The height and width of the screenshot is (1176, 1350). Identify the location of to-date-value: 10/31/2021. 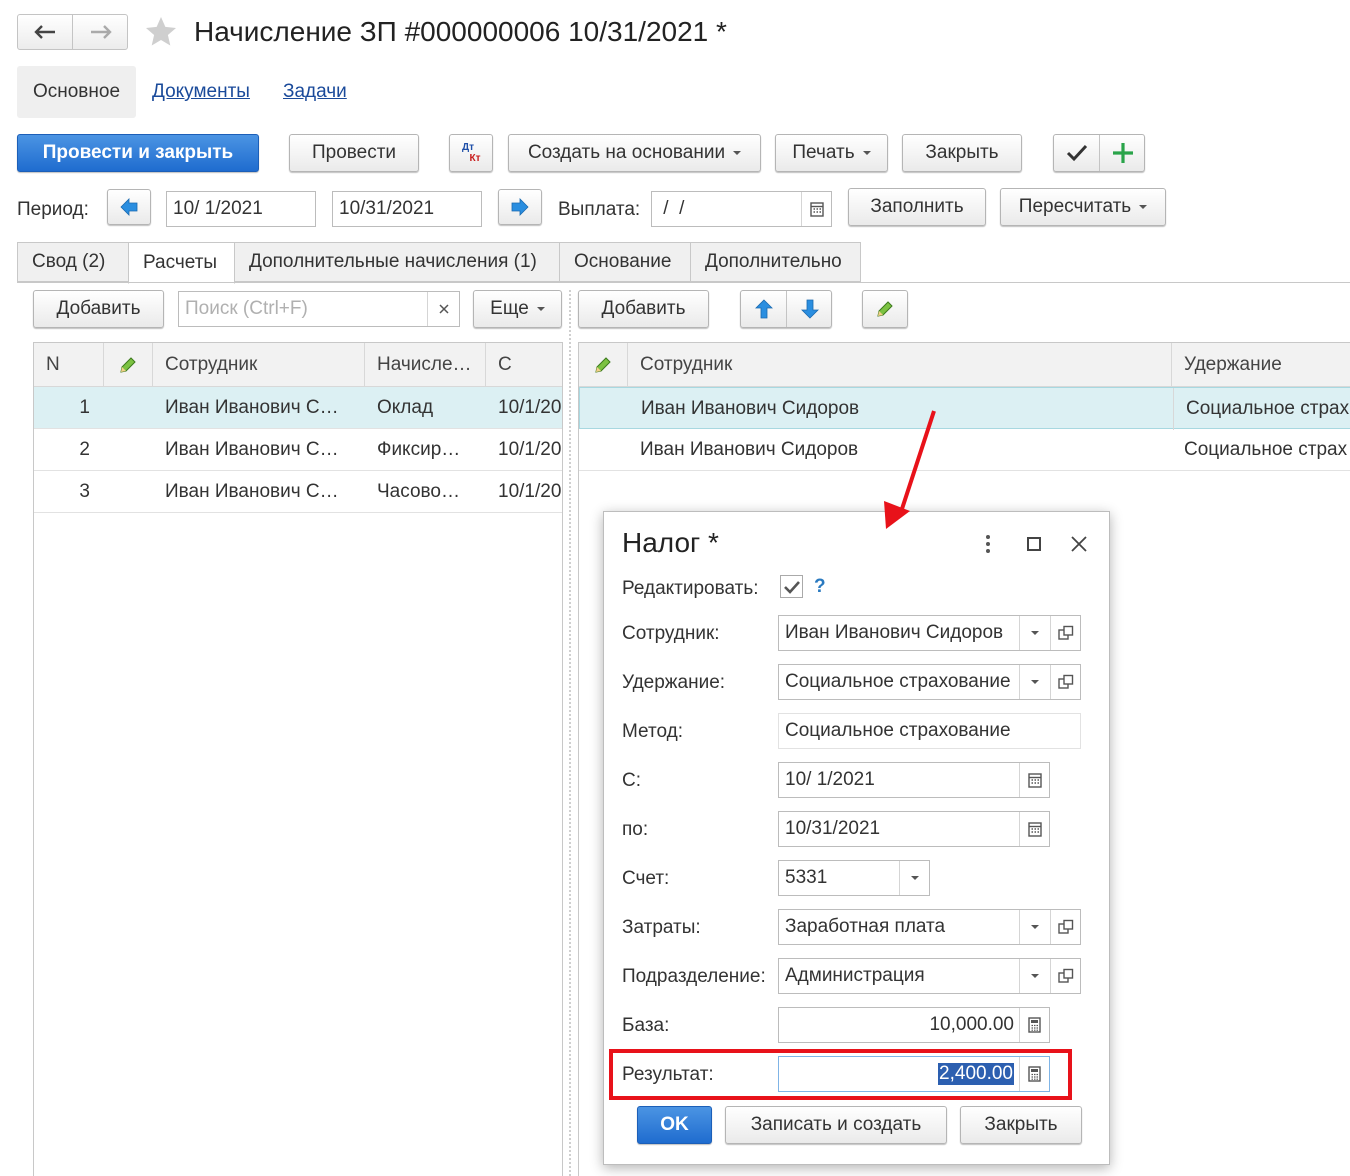
(833, 828).